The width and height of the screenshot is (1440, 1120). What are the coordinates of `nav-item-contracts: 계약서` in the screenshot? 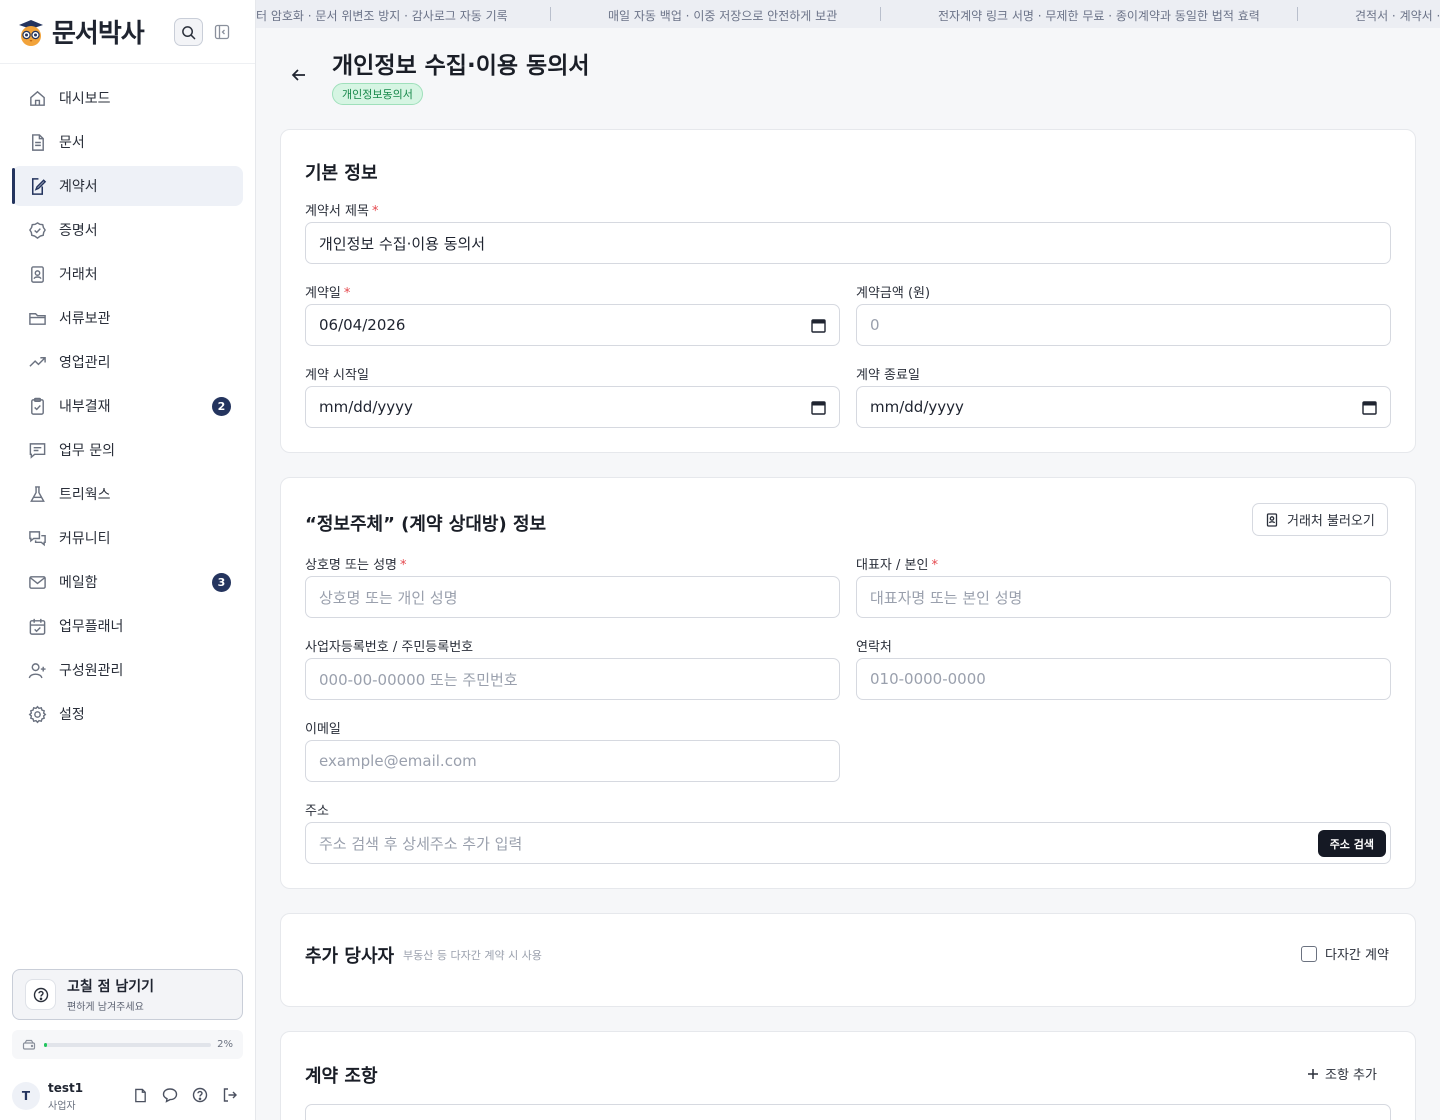 It's located at (127, 186).